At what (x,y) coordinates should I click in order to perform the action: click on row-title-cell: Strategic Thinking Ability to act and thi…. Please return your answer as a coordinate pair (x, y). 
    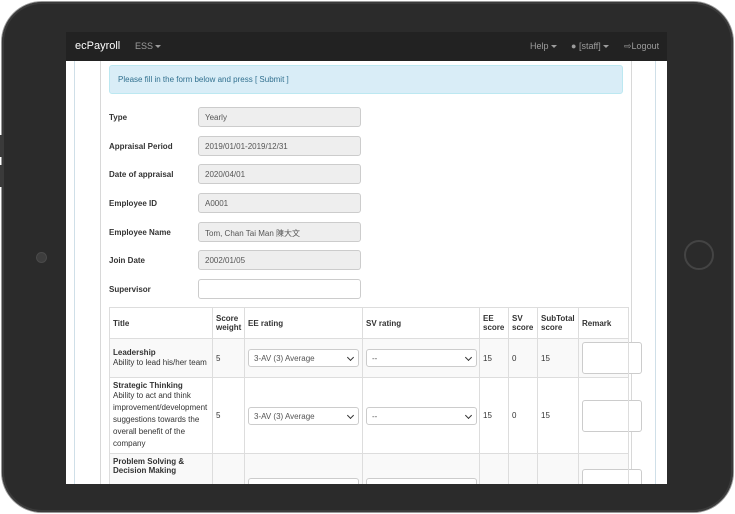
    Looking at the image, I should click on (161, 415).